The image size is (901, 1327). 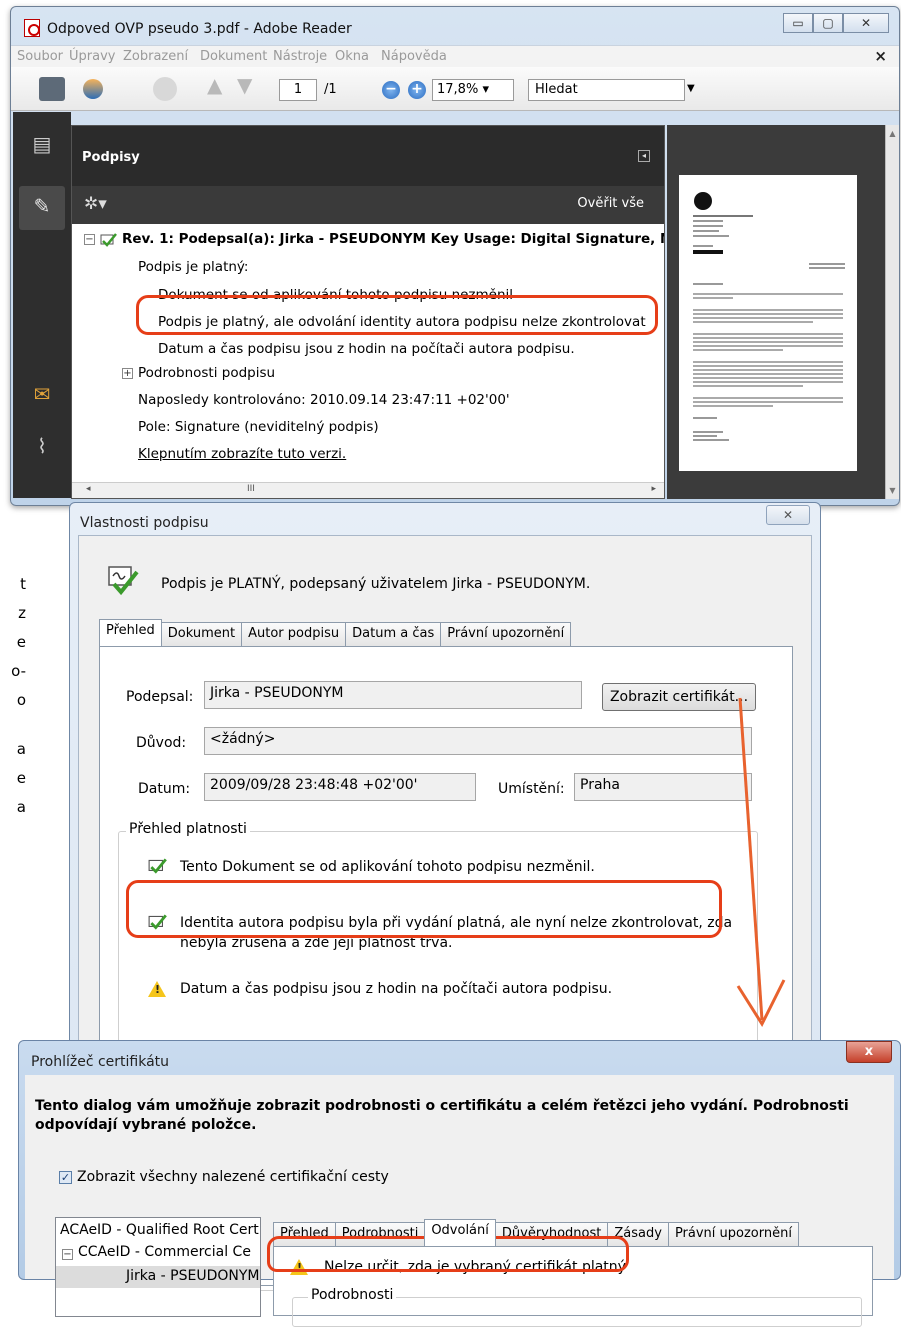 What do you see at coordinates (352, 1295) in the screenshot?
I see `details-group-label: Podrobnosti` at bounding box center [352, 1295].